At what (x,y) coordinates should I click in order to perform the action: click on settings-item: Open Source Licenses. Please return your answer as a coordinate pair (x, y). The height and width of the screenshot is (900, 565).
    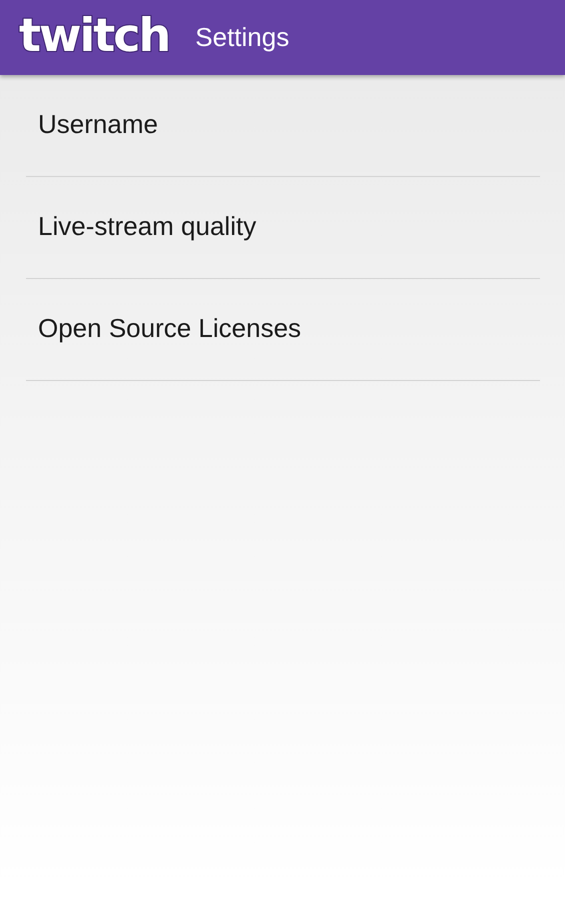
    Looking at the image, I should click on (170, 328).